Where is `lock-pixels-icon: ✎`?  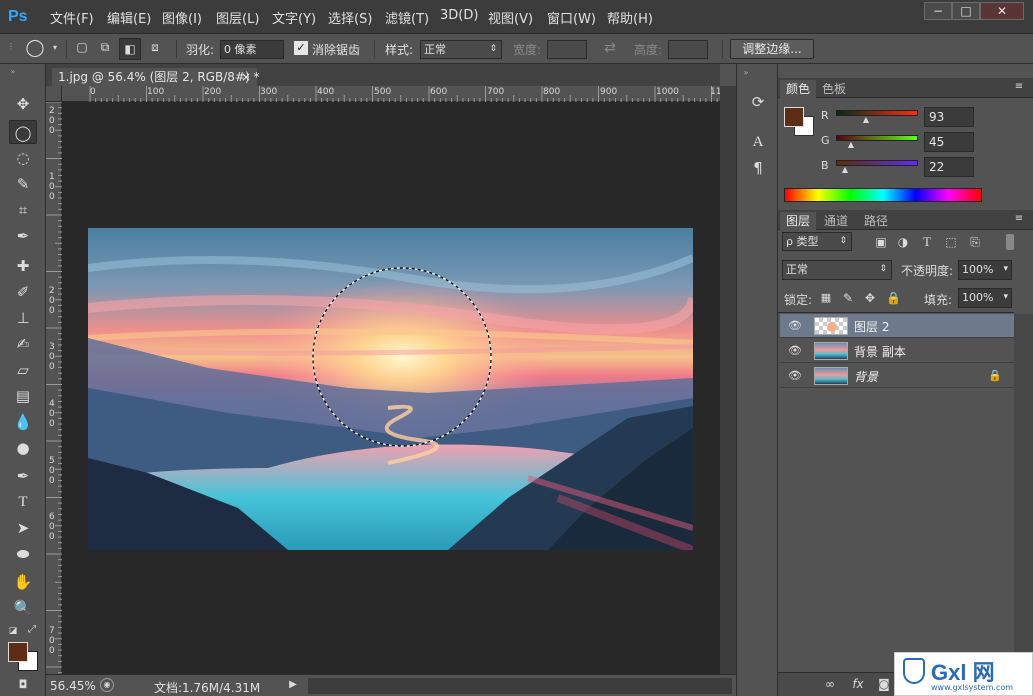
lock-pixels-icon: ✎ is located at coordinates (848, 298).